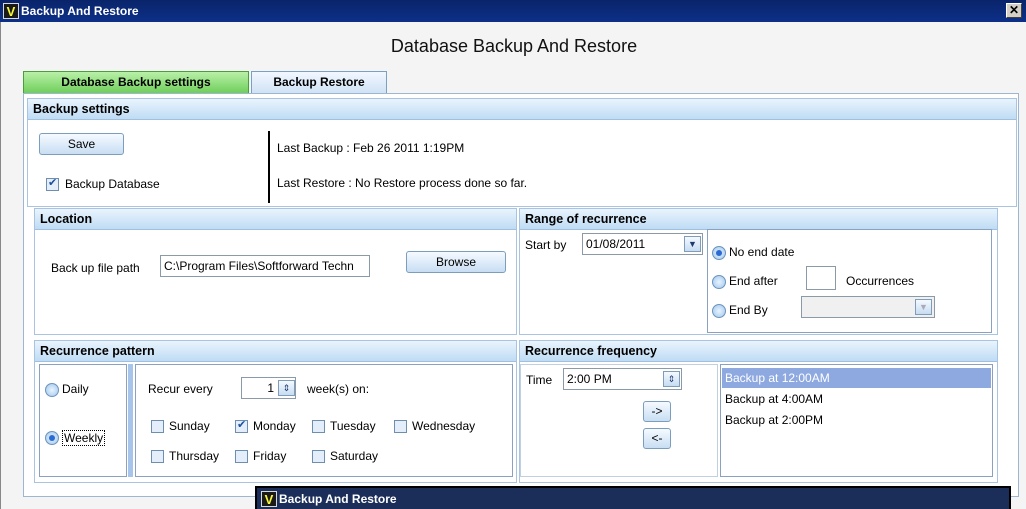 The image size is (1026, 509). I want to click on page-title: Database Backup And Restore, so click(514, 46).